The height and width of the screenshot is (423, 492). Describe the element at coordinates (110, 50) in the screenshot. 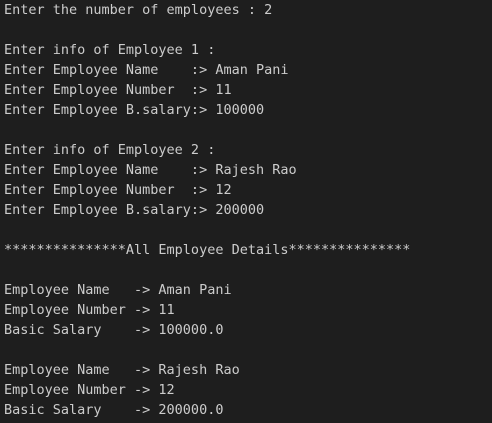

I see `employee-1-info-heading: Enter info of Employee 1 :` at that location.